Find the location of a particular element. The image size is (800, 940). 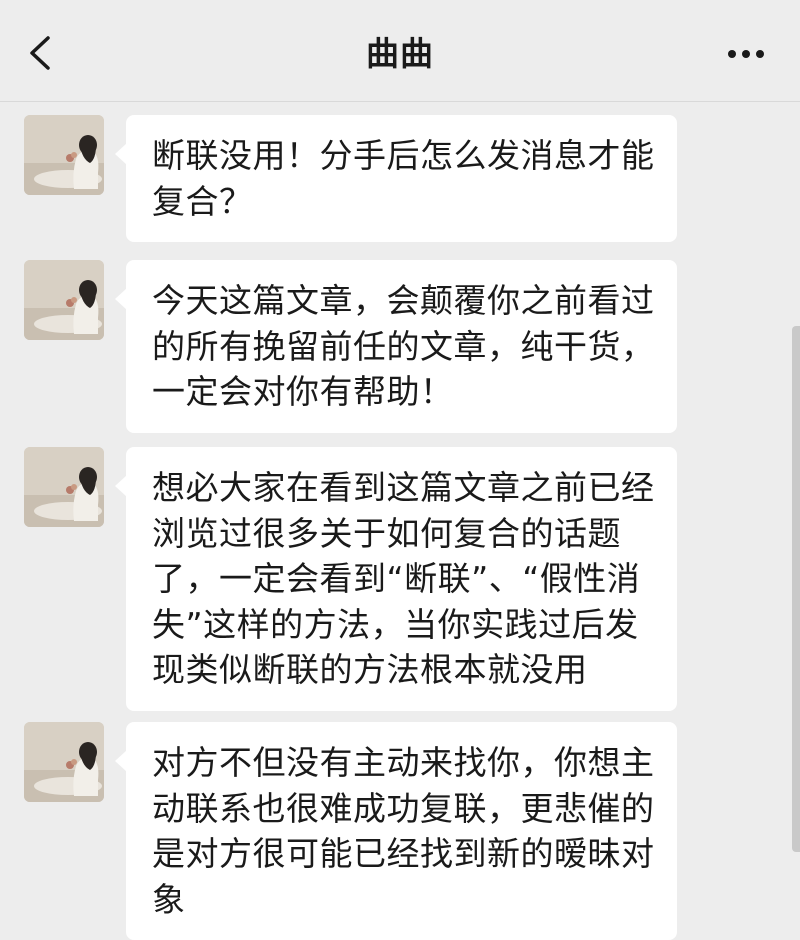

chat-header: 曲曲 is located at coordinates (400, 51).